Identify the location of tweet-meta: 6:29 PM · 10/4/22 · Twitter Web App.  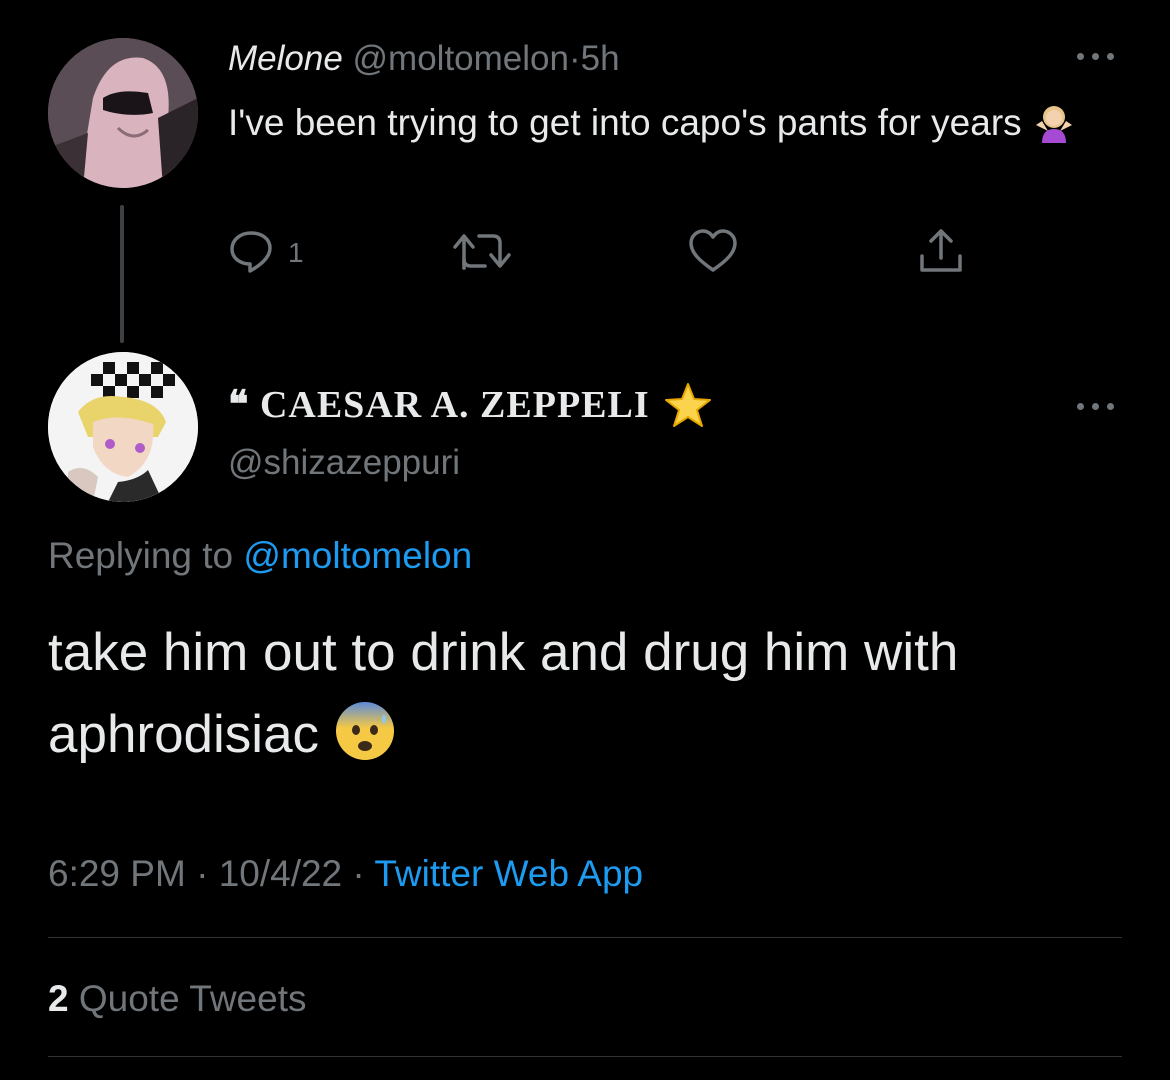
(345, 874).